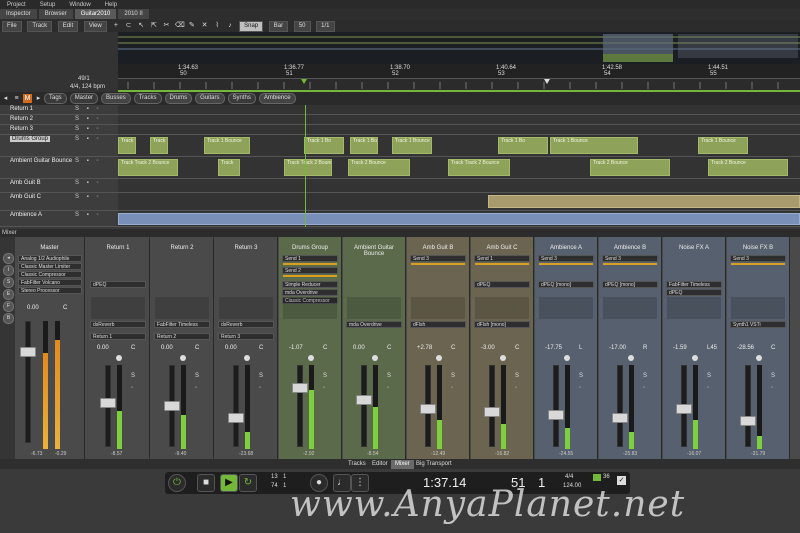  I want to click on signature-display: 4/4, so click(569, 477).